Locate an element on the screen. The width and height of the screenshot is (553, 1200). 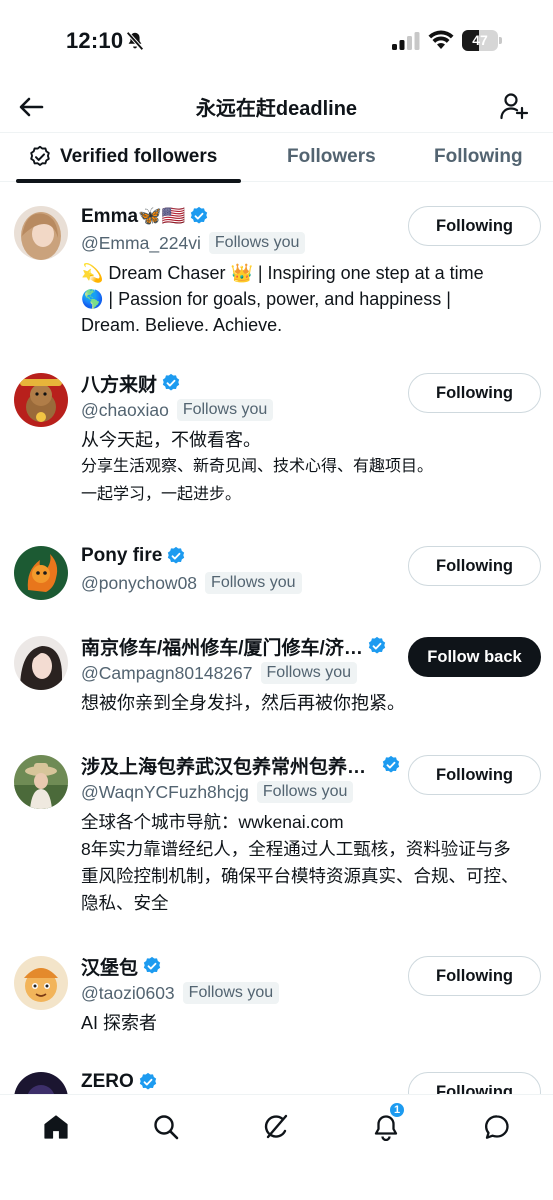
wifi-icon is located at coordinates (441, 39).